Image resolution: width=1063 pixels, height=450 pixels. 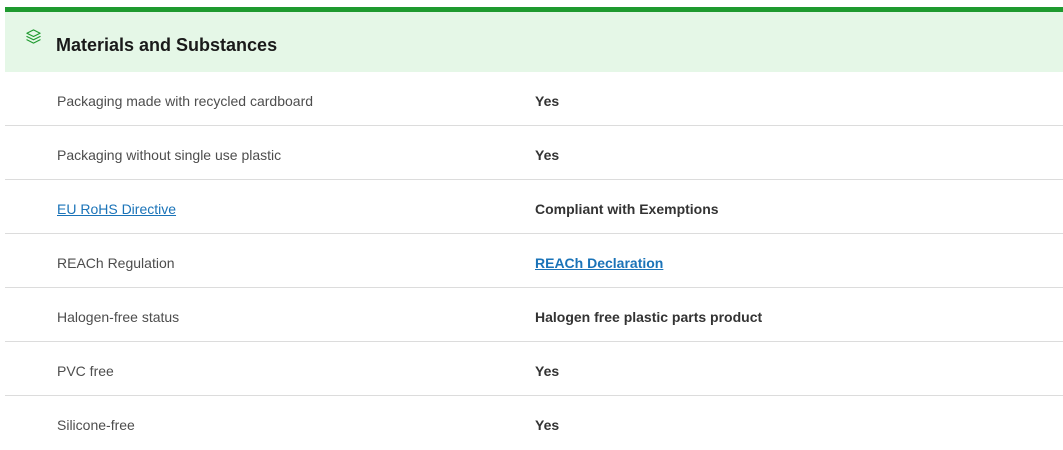 What do you see at coordinates (534, 153) in the screenshot?
I see `property-row-single-use-plastic: Packaging without single use plastic Yes` at bounding box center [534, 153].